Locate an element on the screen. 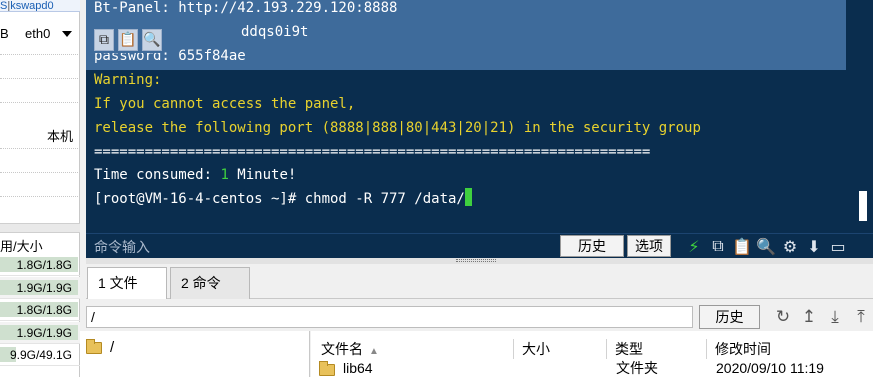 The image size is (873, 377). process-name: kswapd0 is located at coordinates (32, 6).